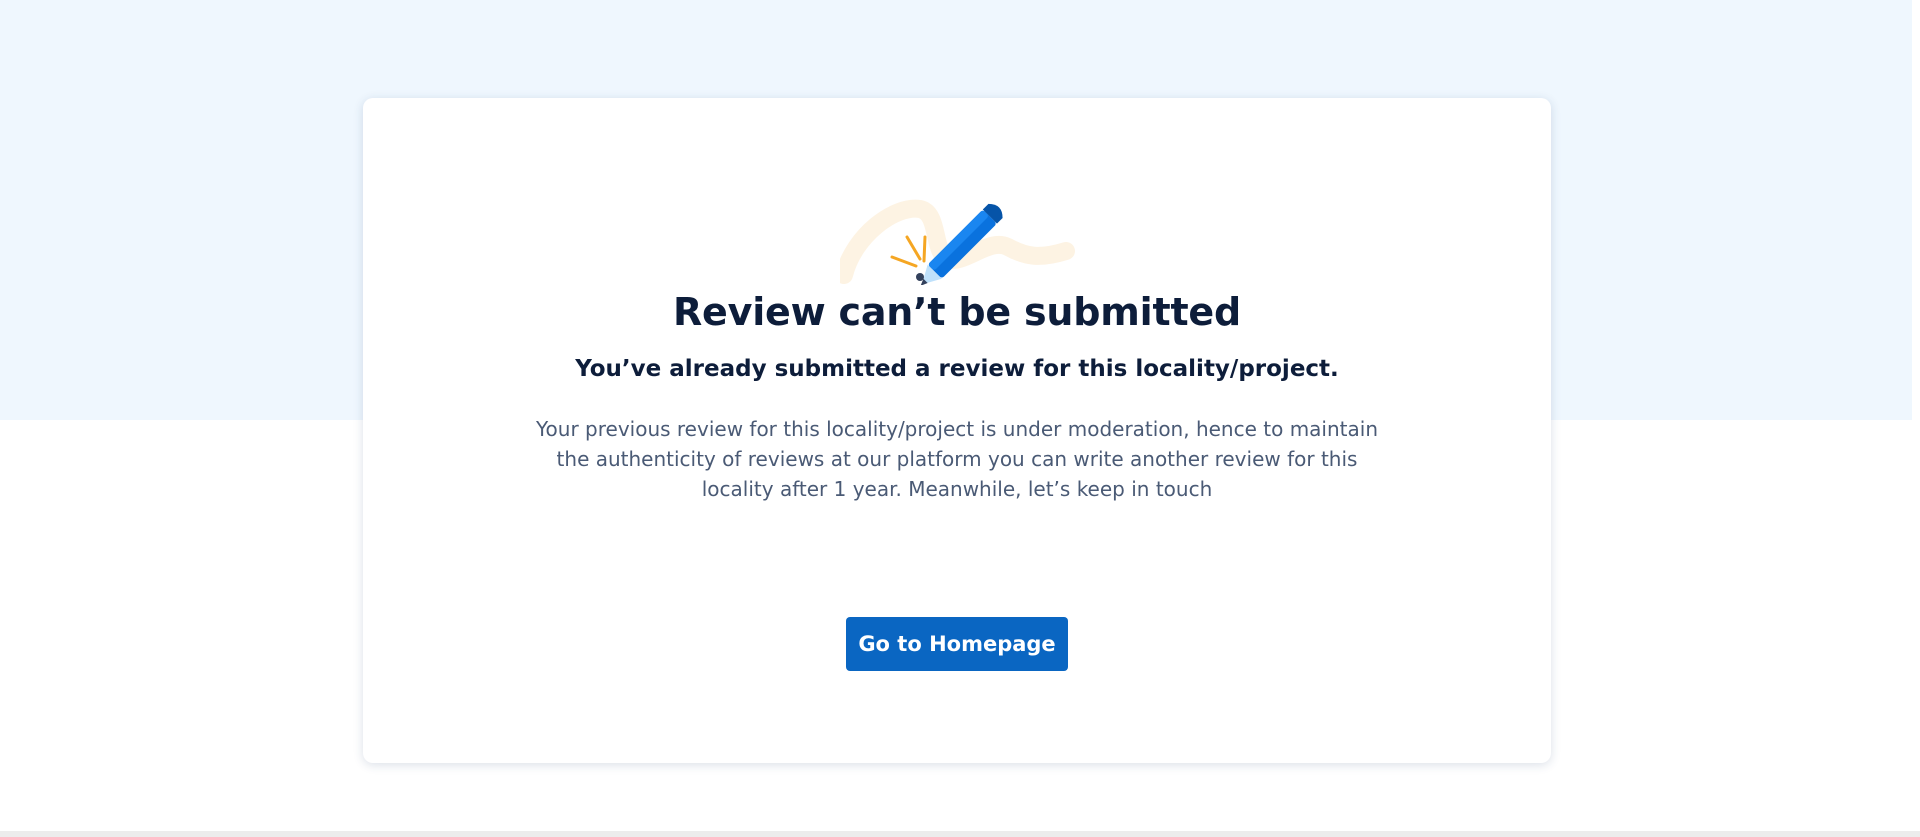 Image resolution: width=1920 pixels, height=837 pixels. I want to click on scrollbar-track, so click(1916, 418).